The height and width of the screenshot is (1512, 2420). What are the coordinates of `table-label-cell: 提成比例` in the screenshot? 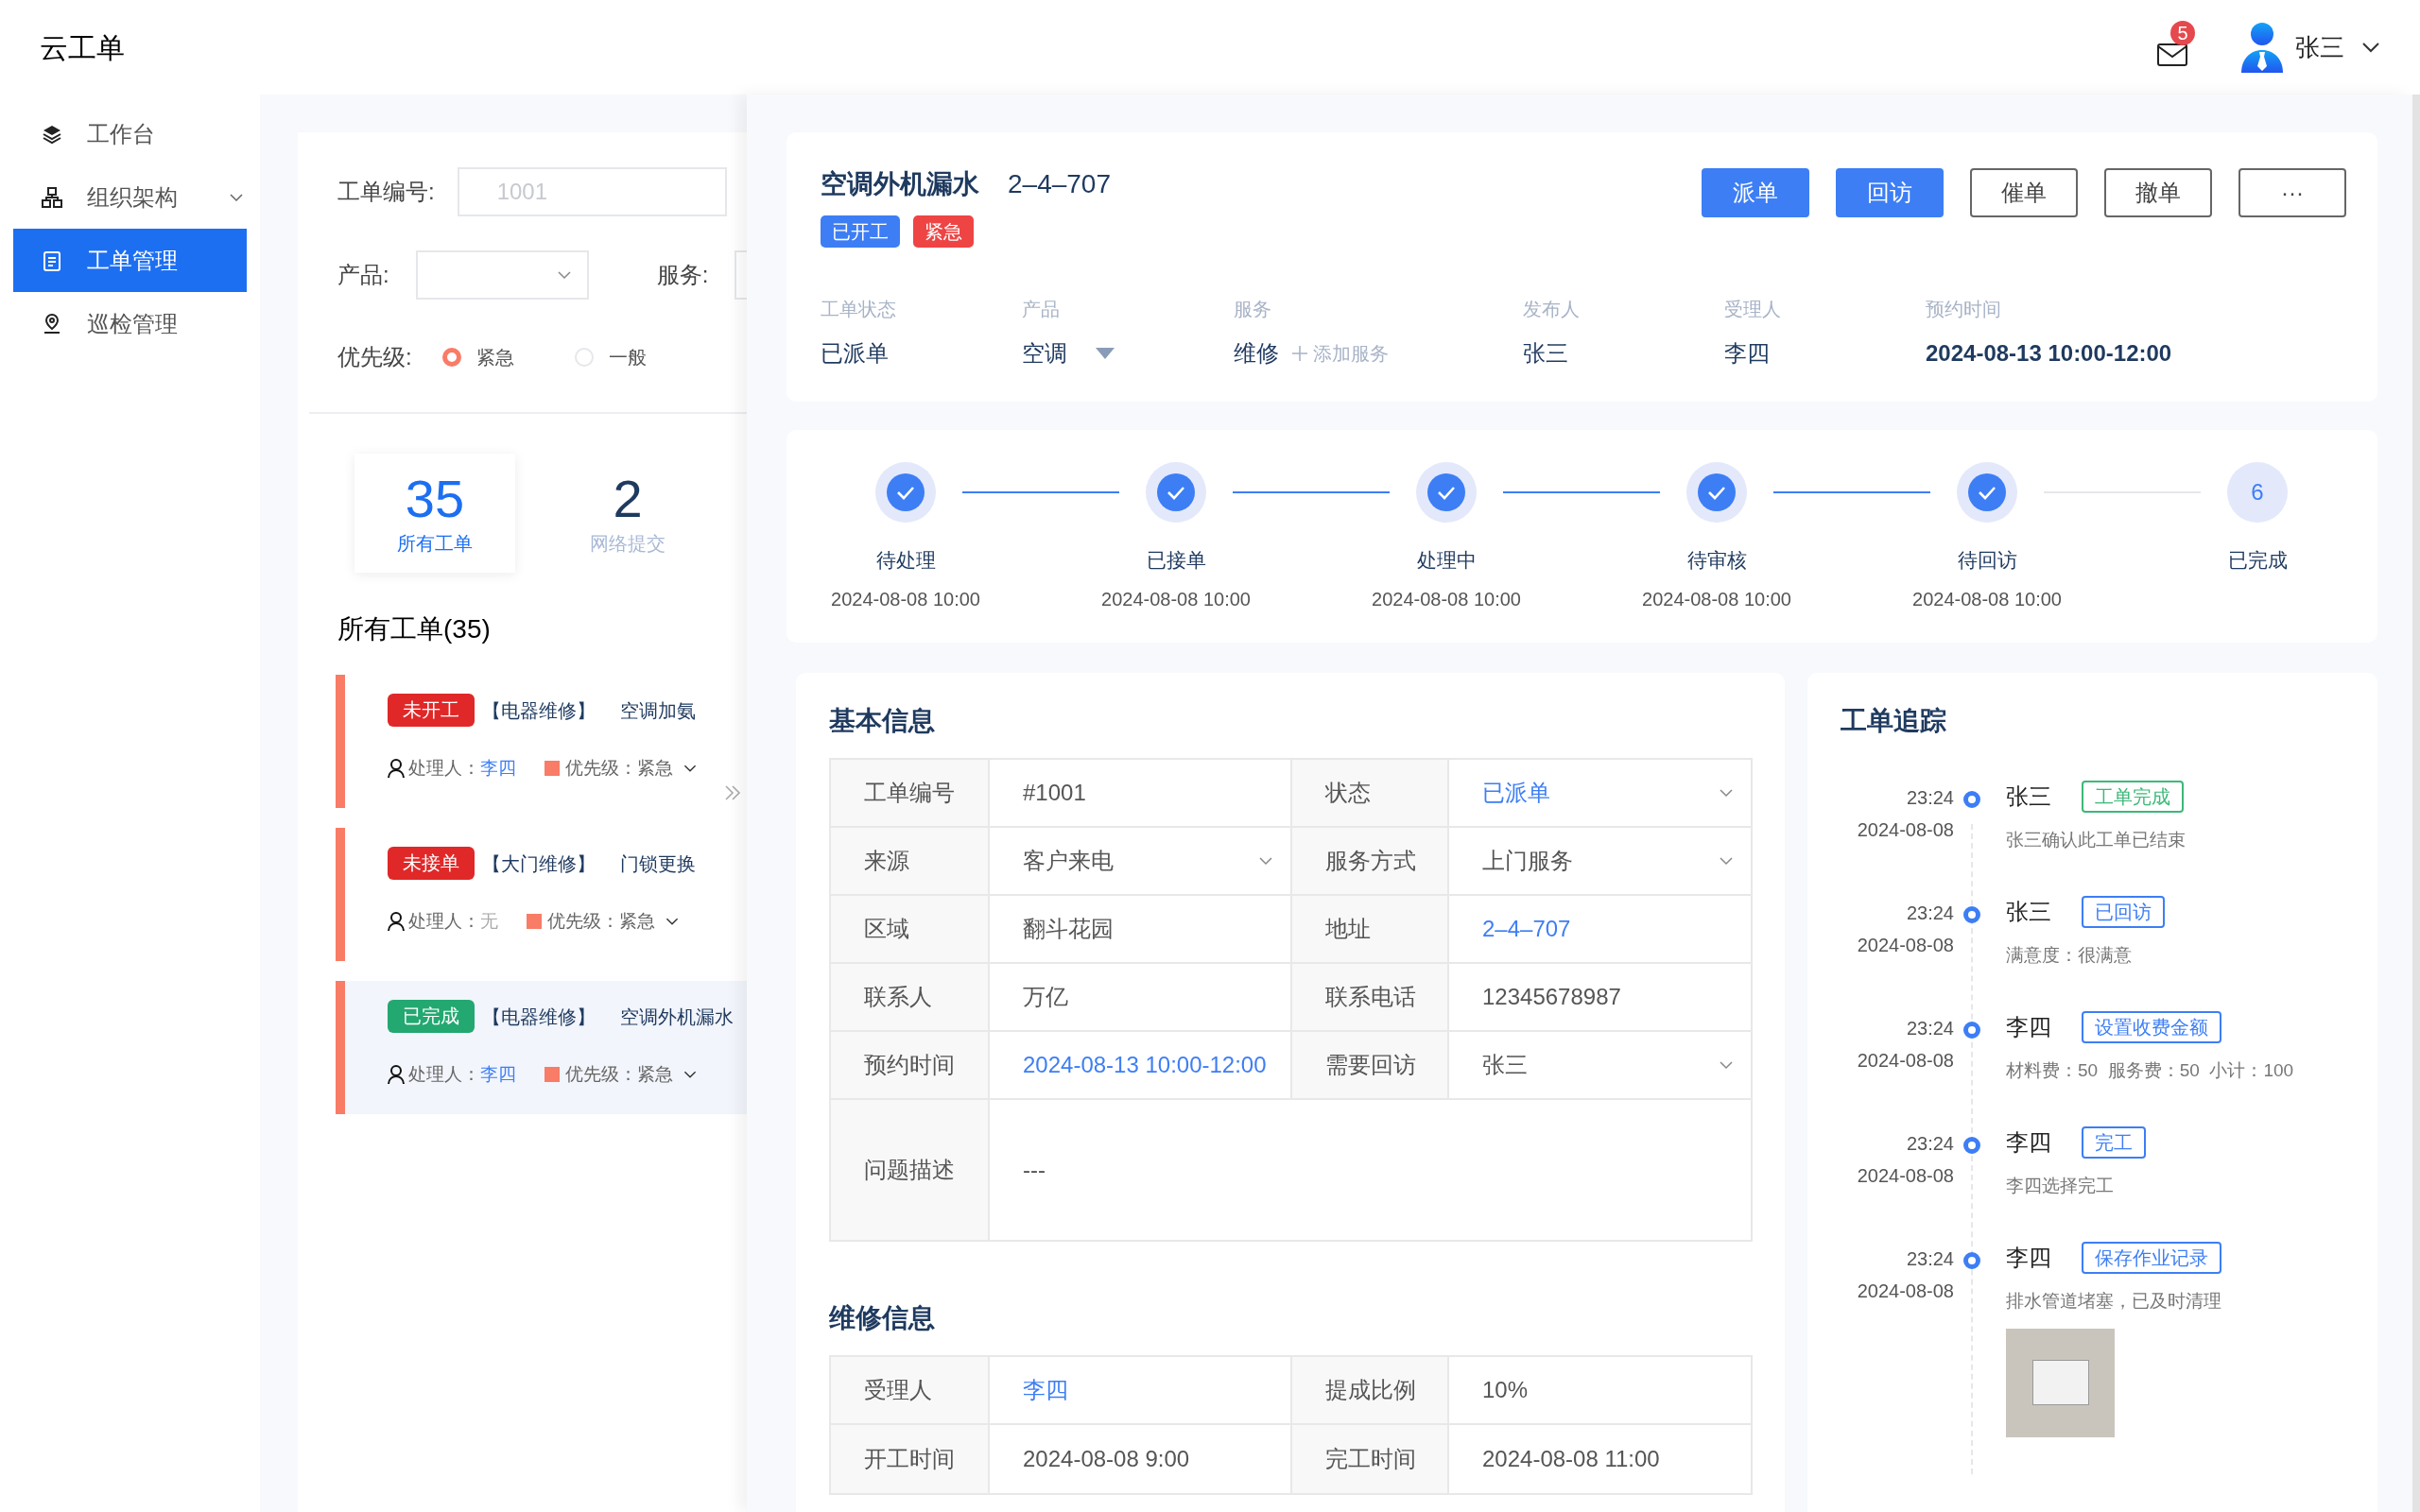 It's located at (1369, 1391).